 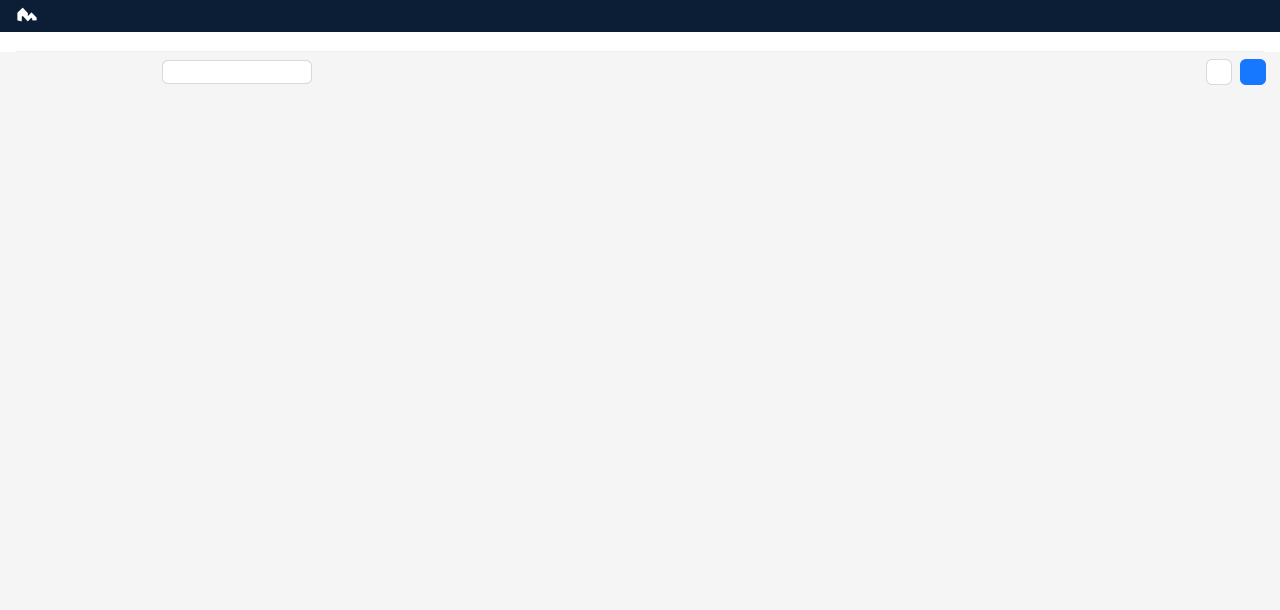 I want to click on plugin-main-panel, so click(x=721, y=72).